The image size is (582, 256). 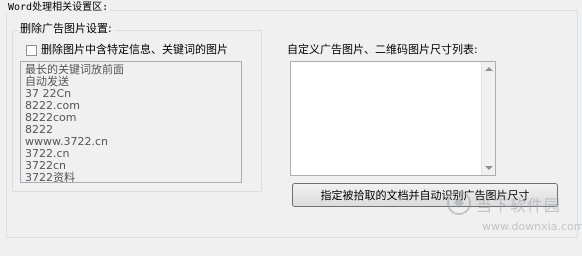 I want to click on scroll-down-icon, so click(x=489, y=168).